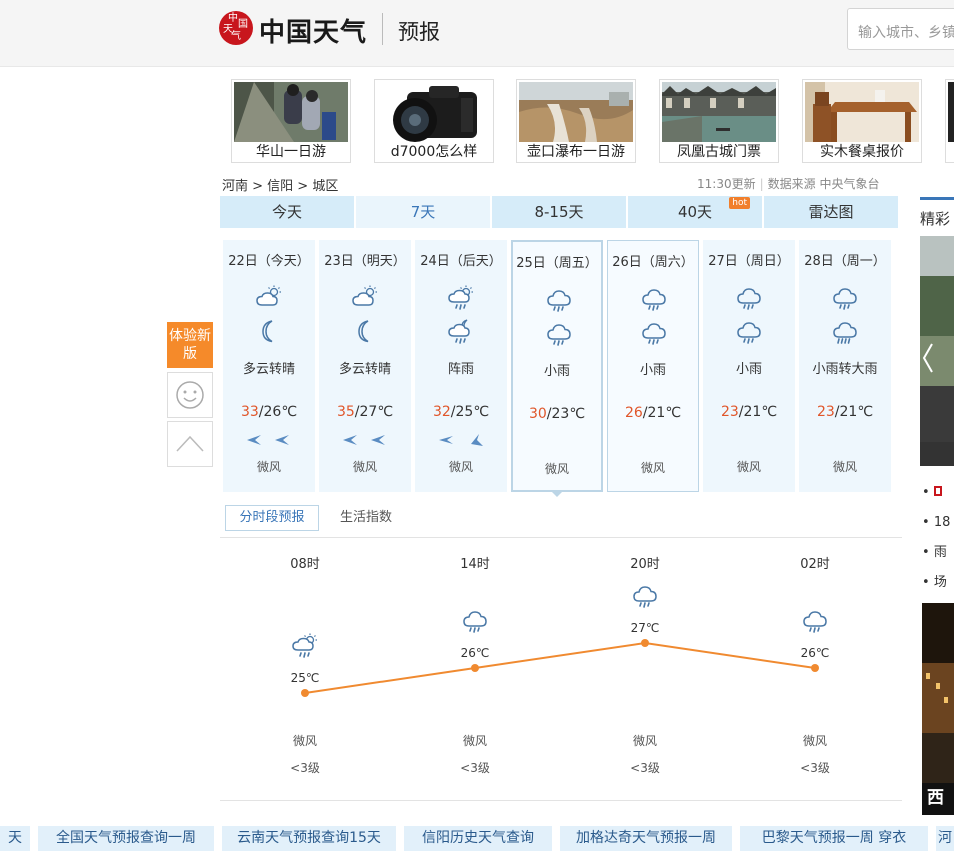 The width and height of the screenshot is (954, 851). I want to click on day-low-temp: /23℃, so click(566, 414).